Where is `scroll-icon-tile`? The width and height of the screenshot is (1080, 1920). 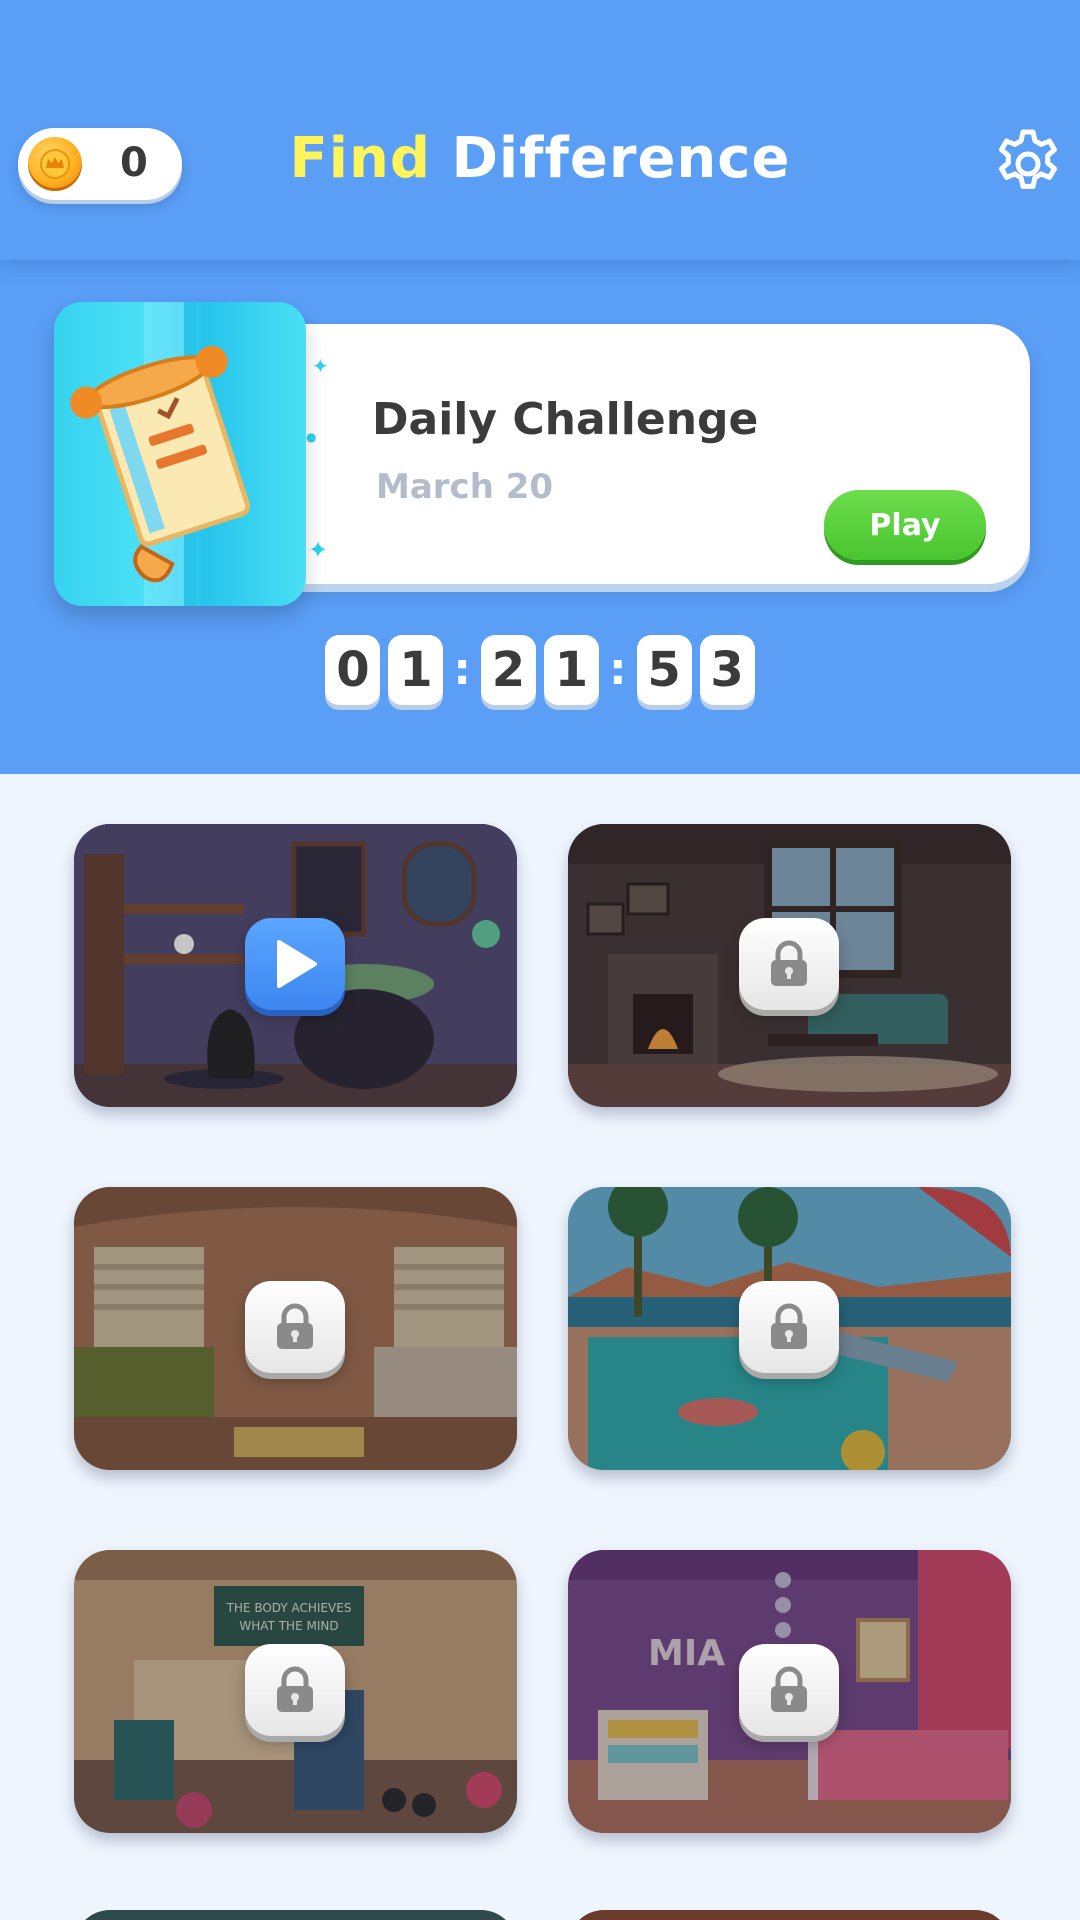
scroll-icon-tile is located at coordinates (180, 454).